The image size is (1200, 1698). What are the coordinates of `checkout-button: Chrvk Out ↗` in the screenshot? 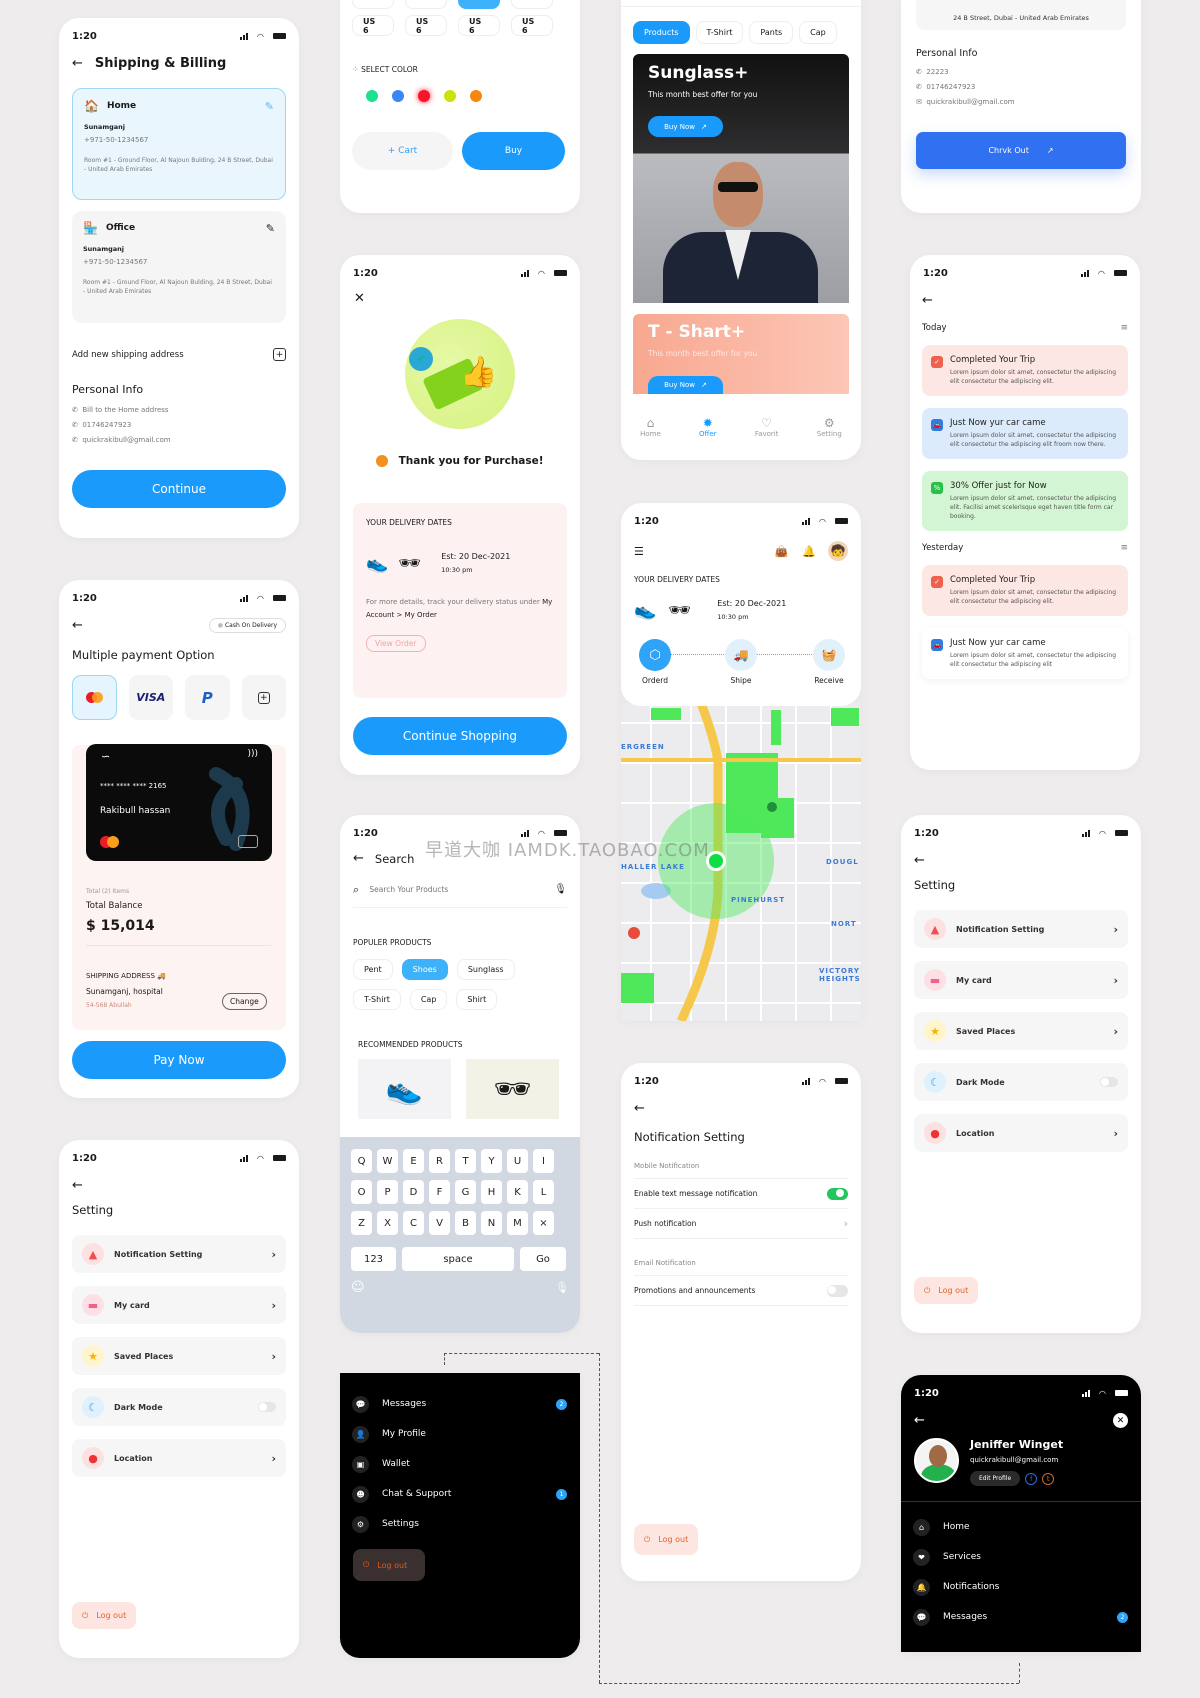 It's located at (1021, 150).